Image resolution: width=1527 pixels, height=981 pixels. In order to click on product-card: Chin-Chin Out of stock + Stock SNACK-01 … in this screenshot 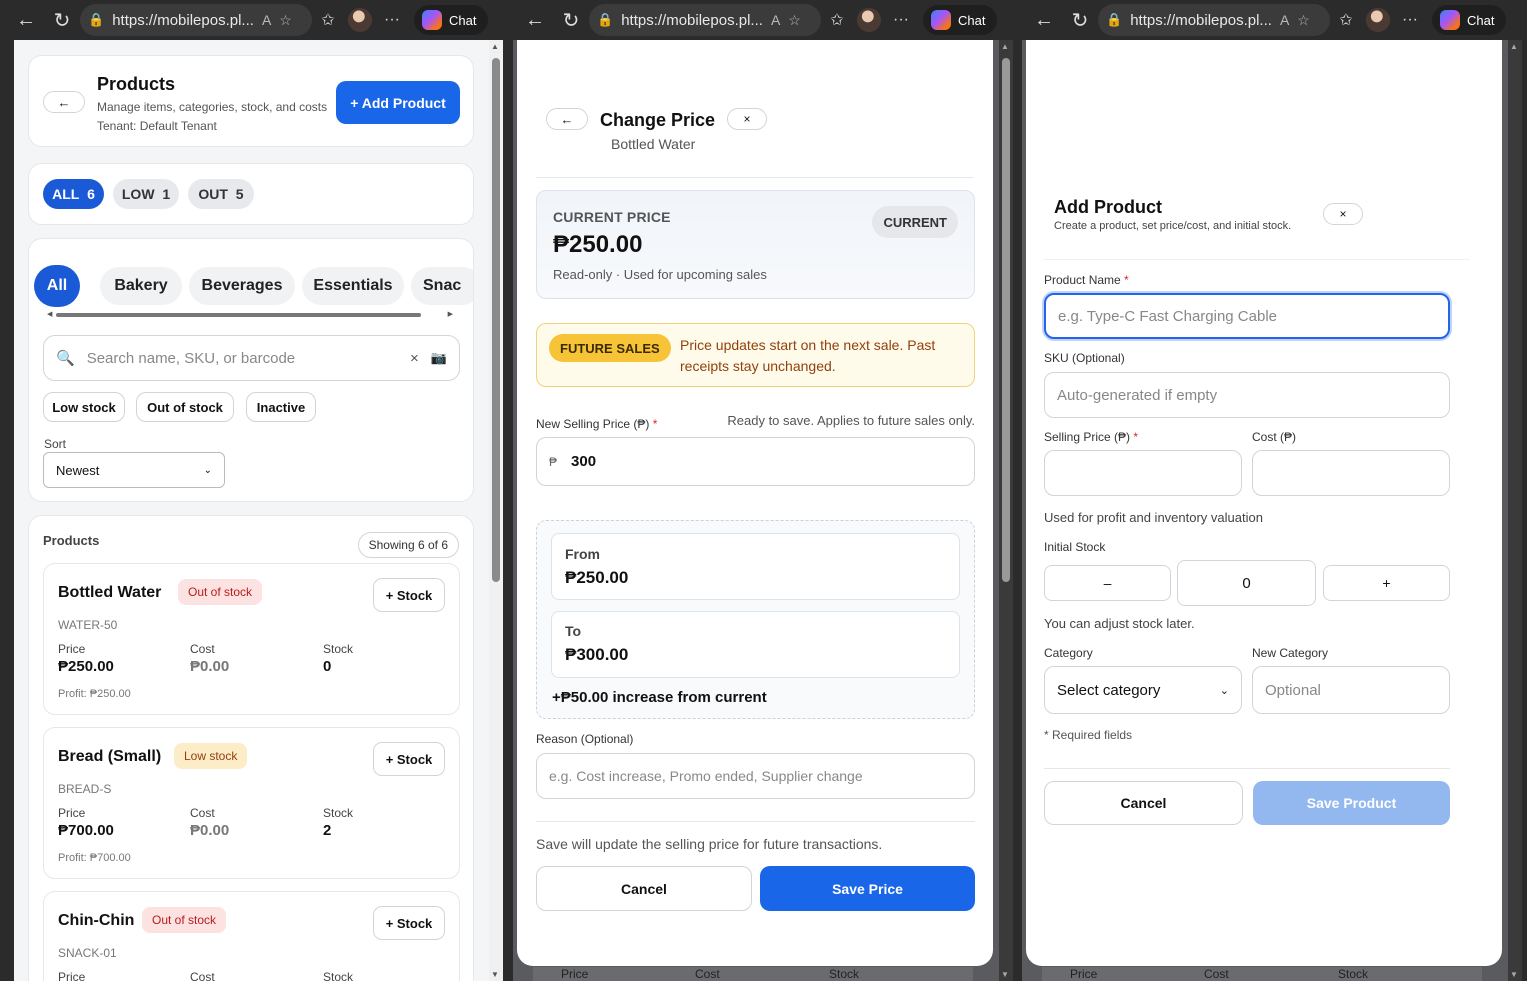, I will do `click(251, 936)`.